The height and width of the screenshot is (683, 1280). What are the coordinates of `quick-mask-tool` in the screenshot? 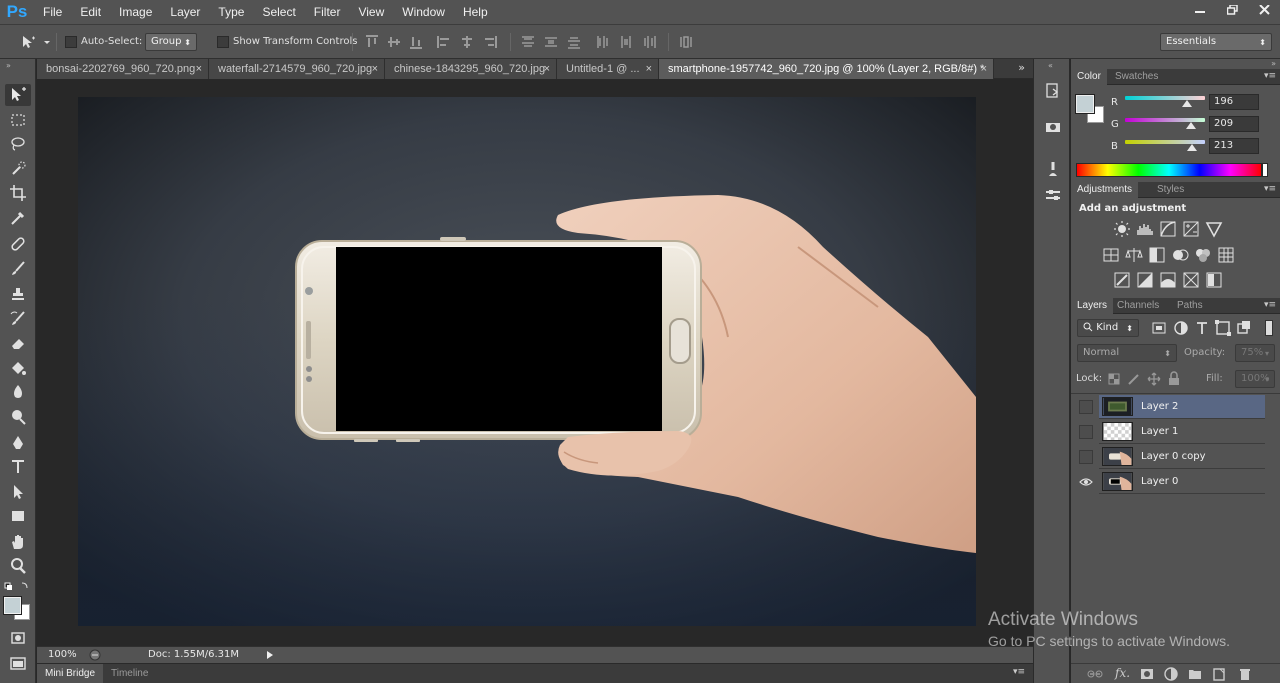 It's located at (18, 638).